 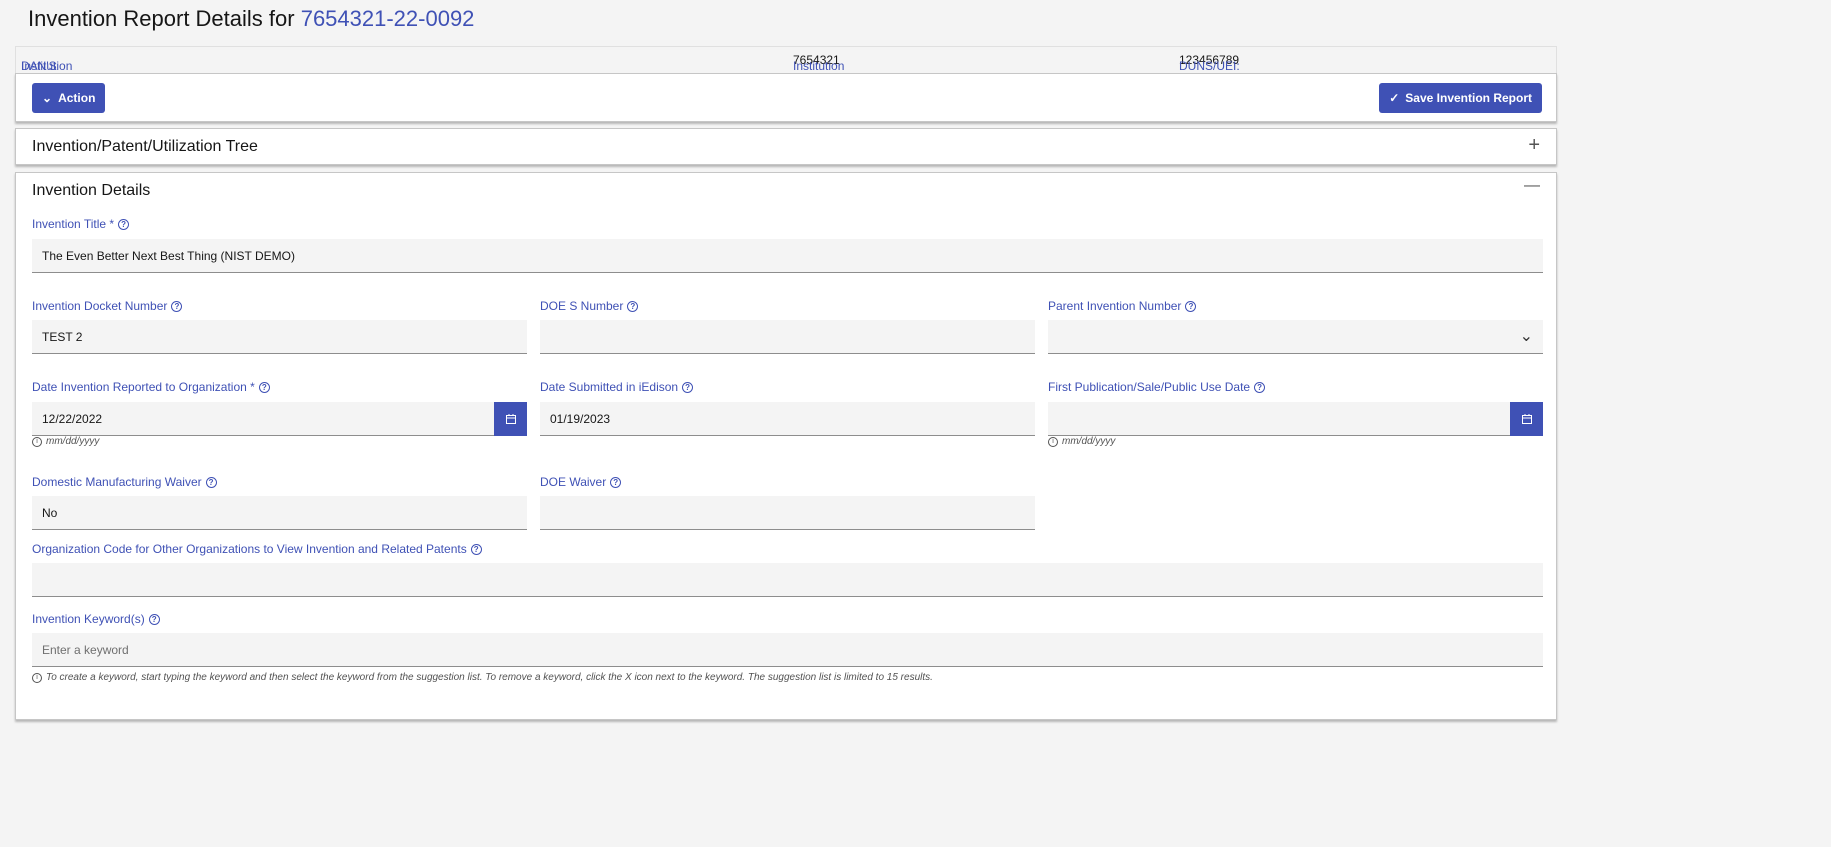 I want to click on domestic-waiver-input: No, so click(x=279, y=513).